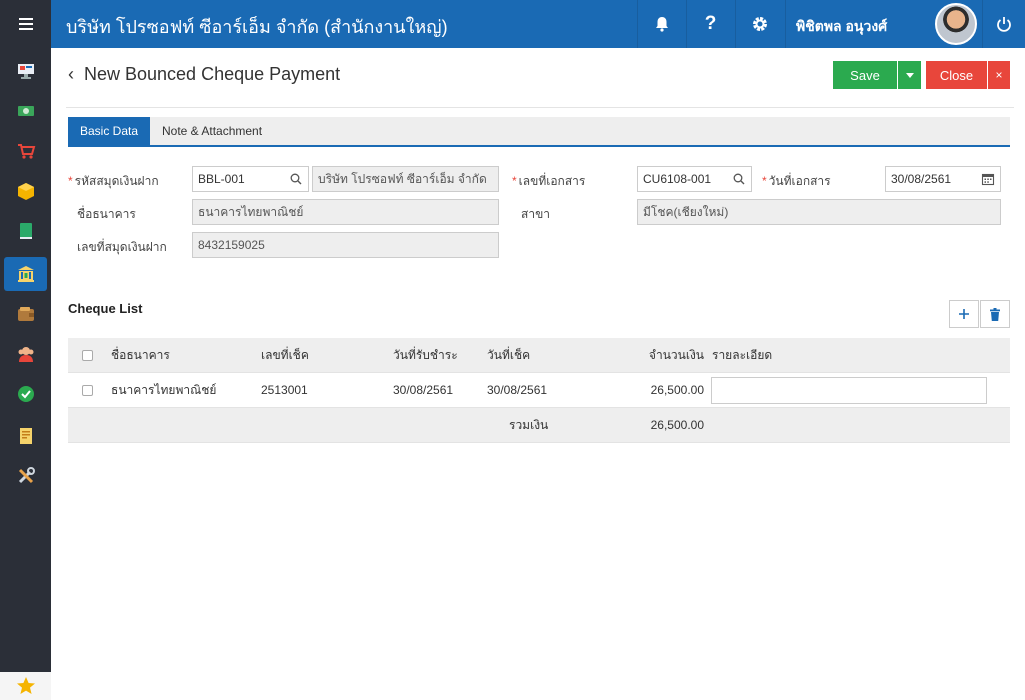 This screenshot has height=700, width=1025. I want to click on check-circle-icon, so click(25, 394).